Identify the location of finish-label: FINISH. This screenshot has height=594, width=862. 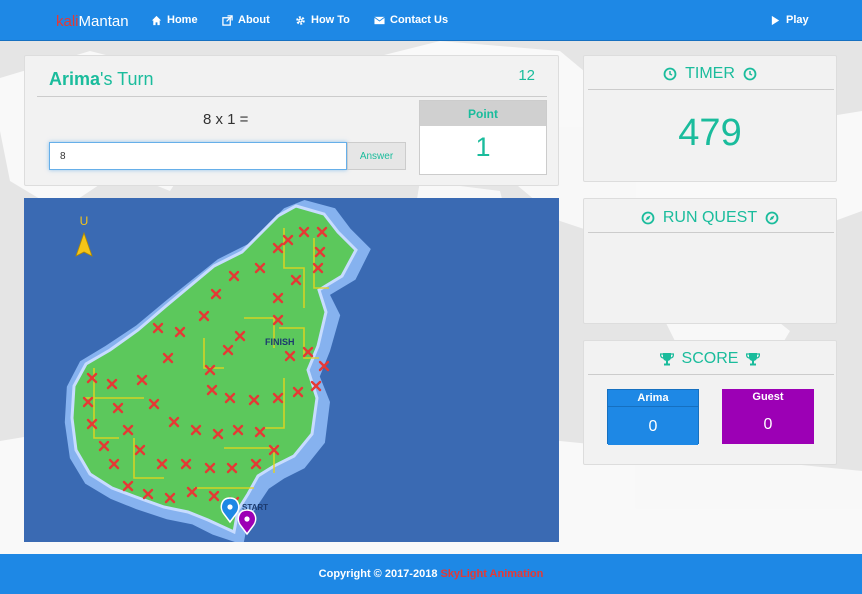
(280, 342).